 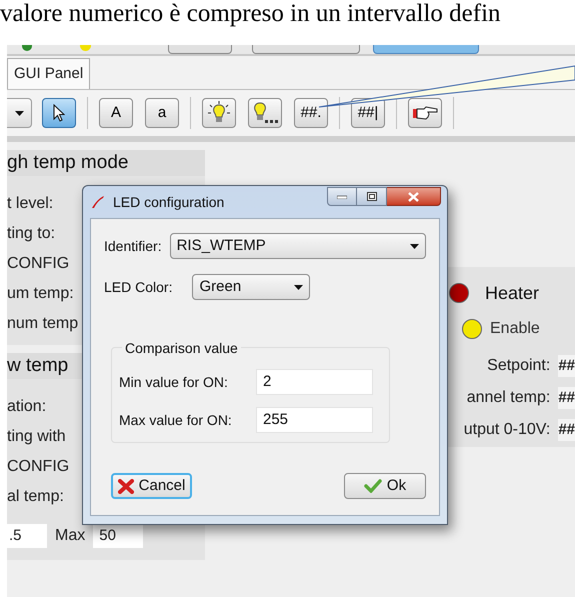 I want to click on input-field: 2, so click(x=314, y=382).